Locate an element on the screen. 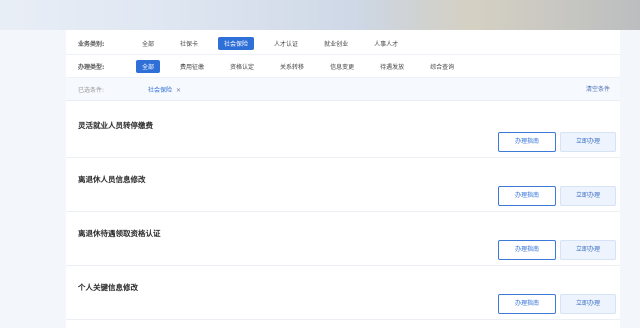 The height and width of the screenshot is (328, 640). handling-type-info-change: 信息变更 is located at coordinates (342, 66).